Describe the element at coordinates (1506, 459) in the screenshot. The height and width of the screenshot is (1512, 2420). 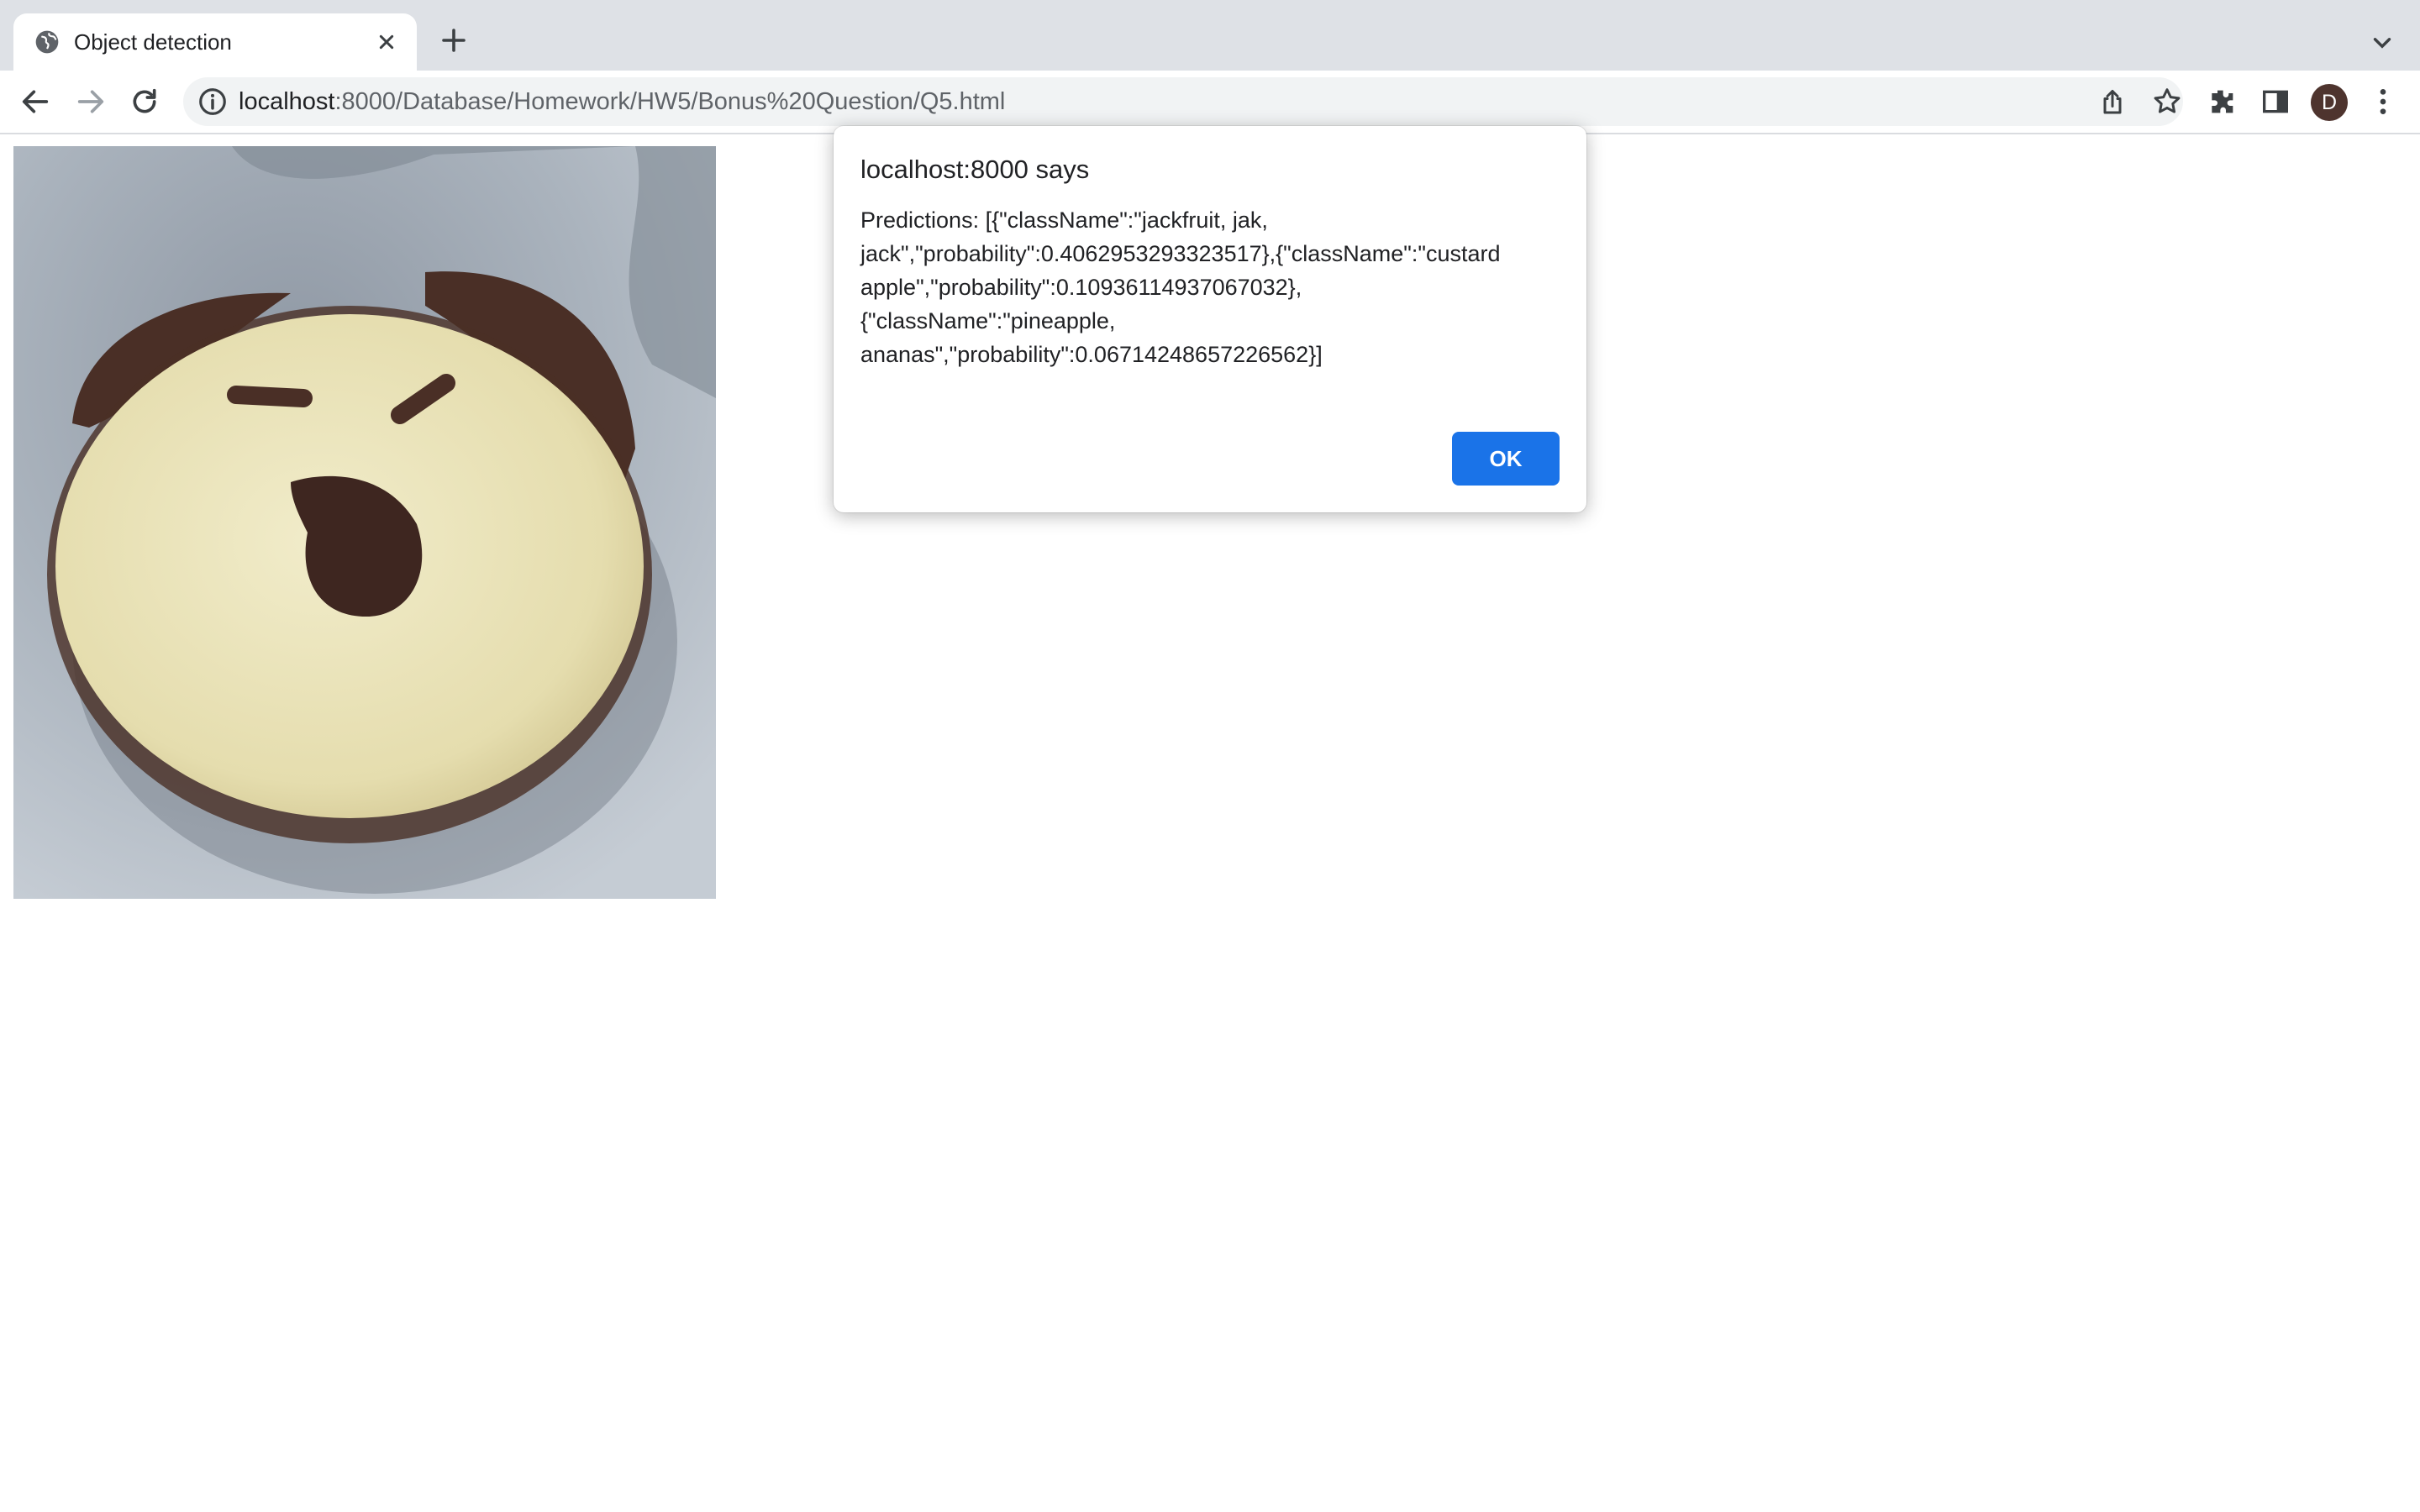
I see `ok-button: OK` at that location.